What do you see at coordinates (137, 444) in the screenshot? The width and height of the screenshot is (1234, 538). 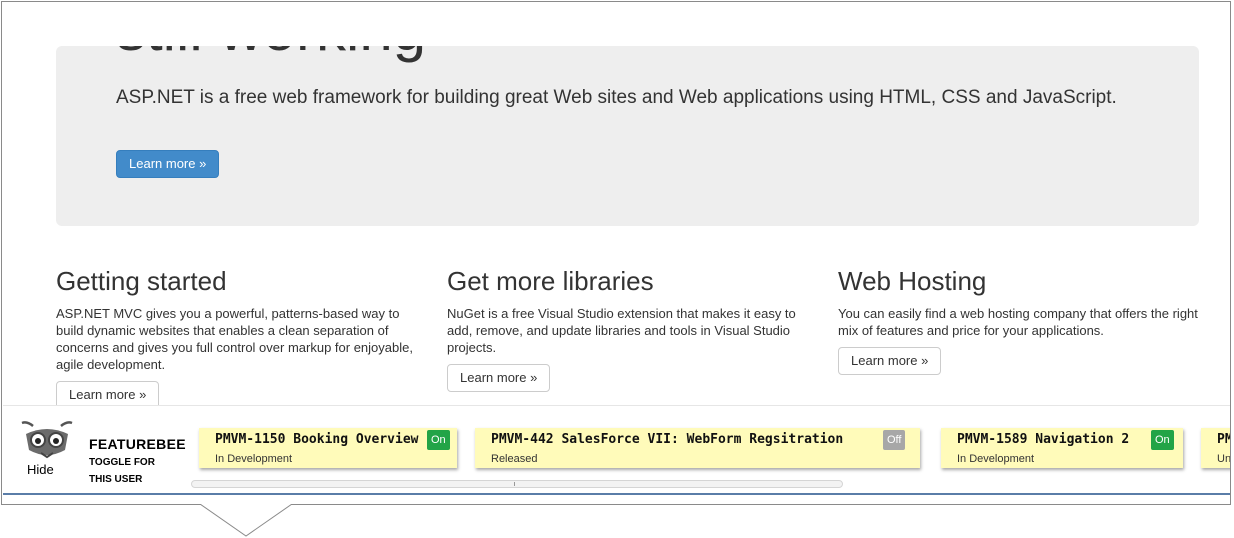 I see `featurebee-title: FEATUREBEE` at bounding box center [137, 444].